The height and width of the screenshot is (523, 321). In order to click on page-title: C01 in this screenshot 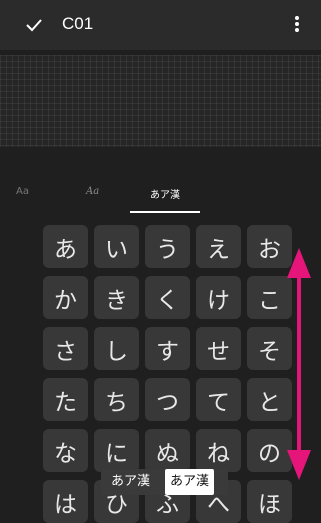, I will do `click(78, 23)`.